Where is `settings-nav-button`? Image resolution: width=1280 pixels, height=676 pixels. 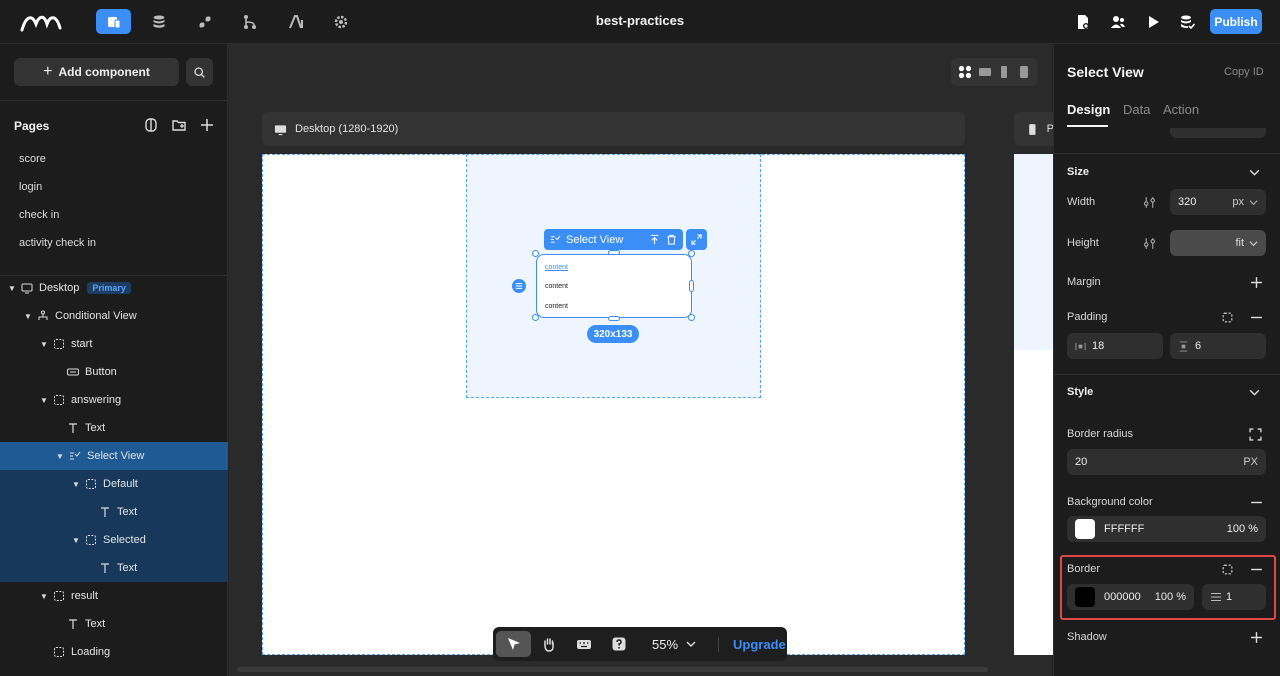 settings-nav-button is located at coordinates (340, 21).